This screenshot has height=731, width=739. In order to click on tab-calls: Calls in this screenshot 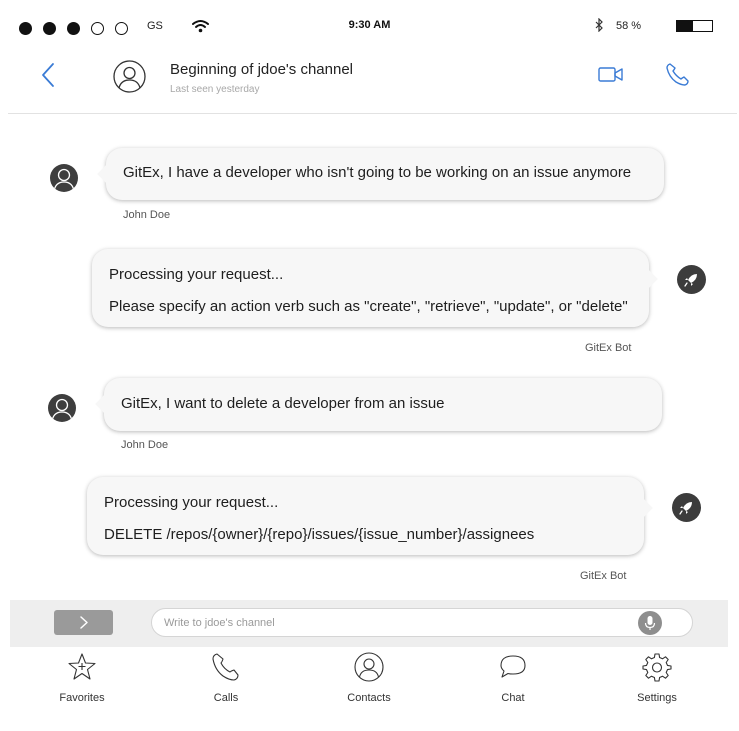, I will do `click(226, 682)`.